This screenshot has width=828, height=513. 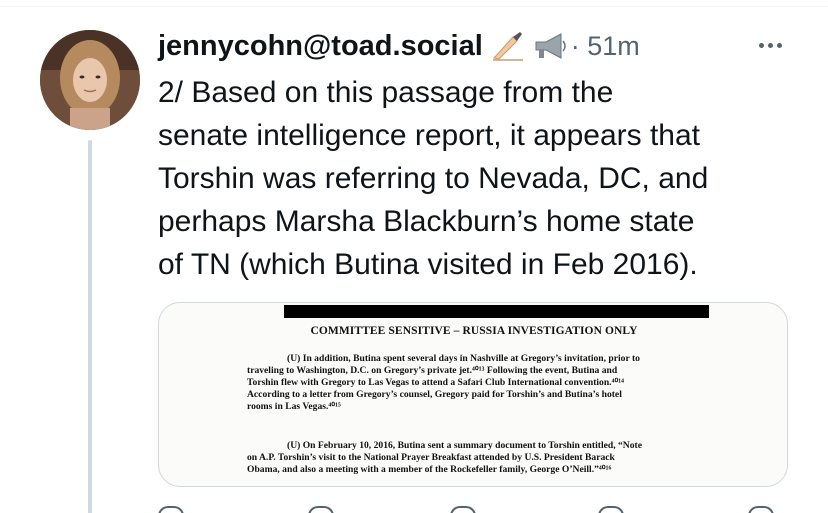 I want to click on megaphone-icon, so click(x=551, y=46).